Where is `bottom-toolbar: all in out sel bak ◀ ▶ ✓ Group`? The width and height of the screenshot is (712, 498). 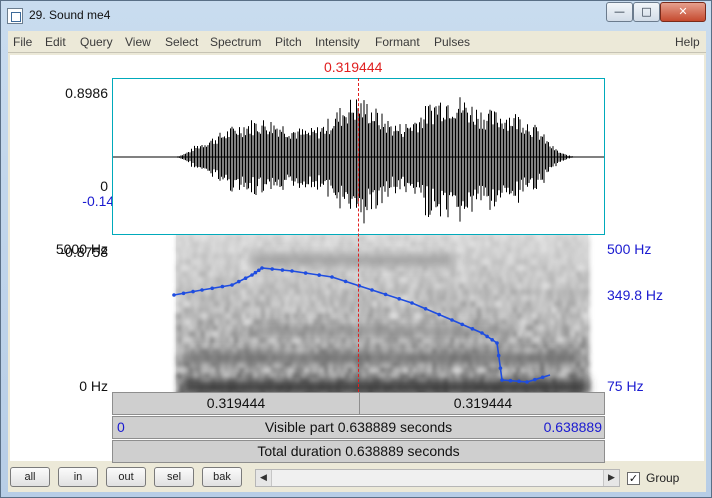
bottom-toolbar: all in out sel bak ◀ ▶ ✓ Group is located at coordinates (357, 477).